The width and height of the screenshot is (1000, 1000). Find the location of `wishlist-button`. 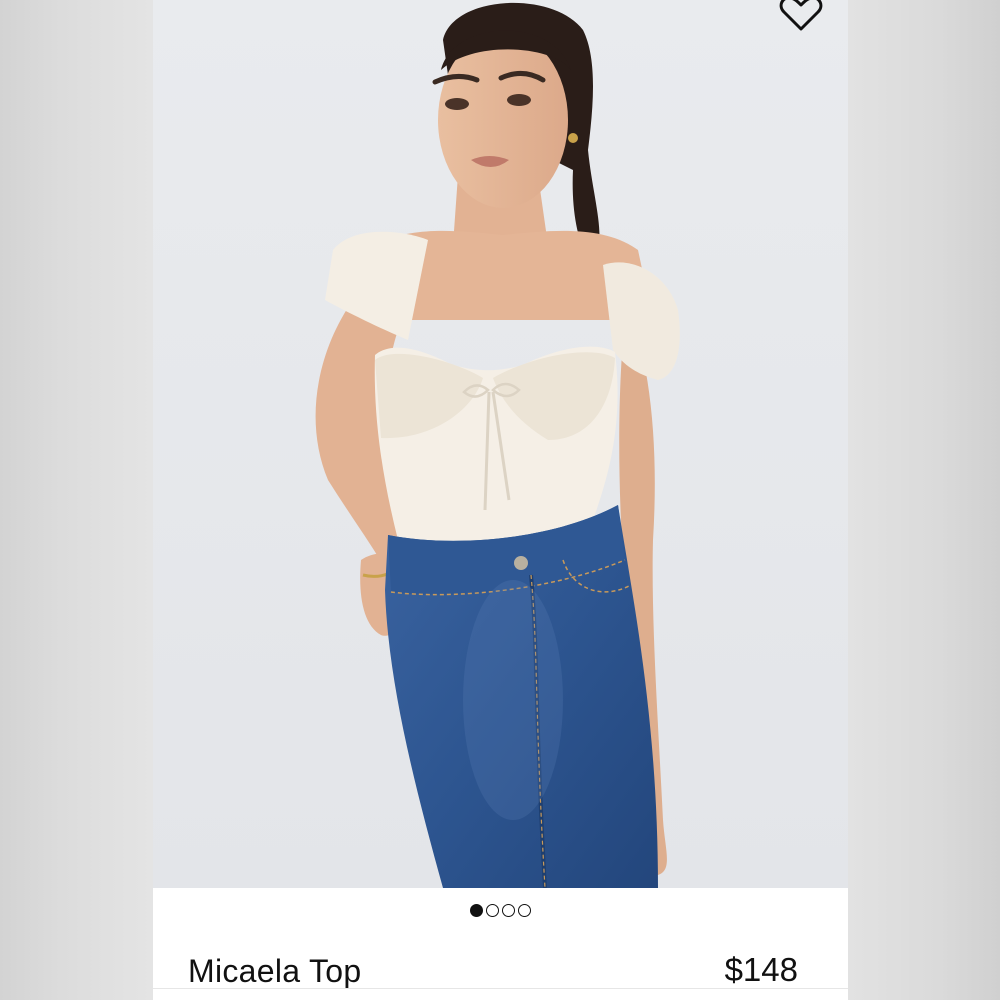

wishlist-button is located at coordinates (801, 17).